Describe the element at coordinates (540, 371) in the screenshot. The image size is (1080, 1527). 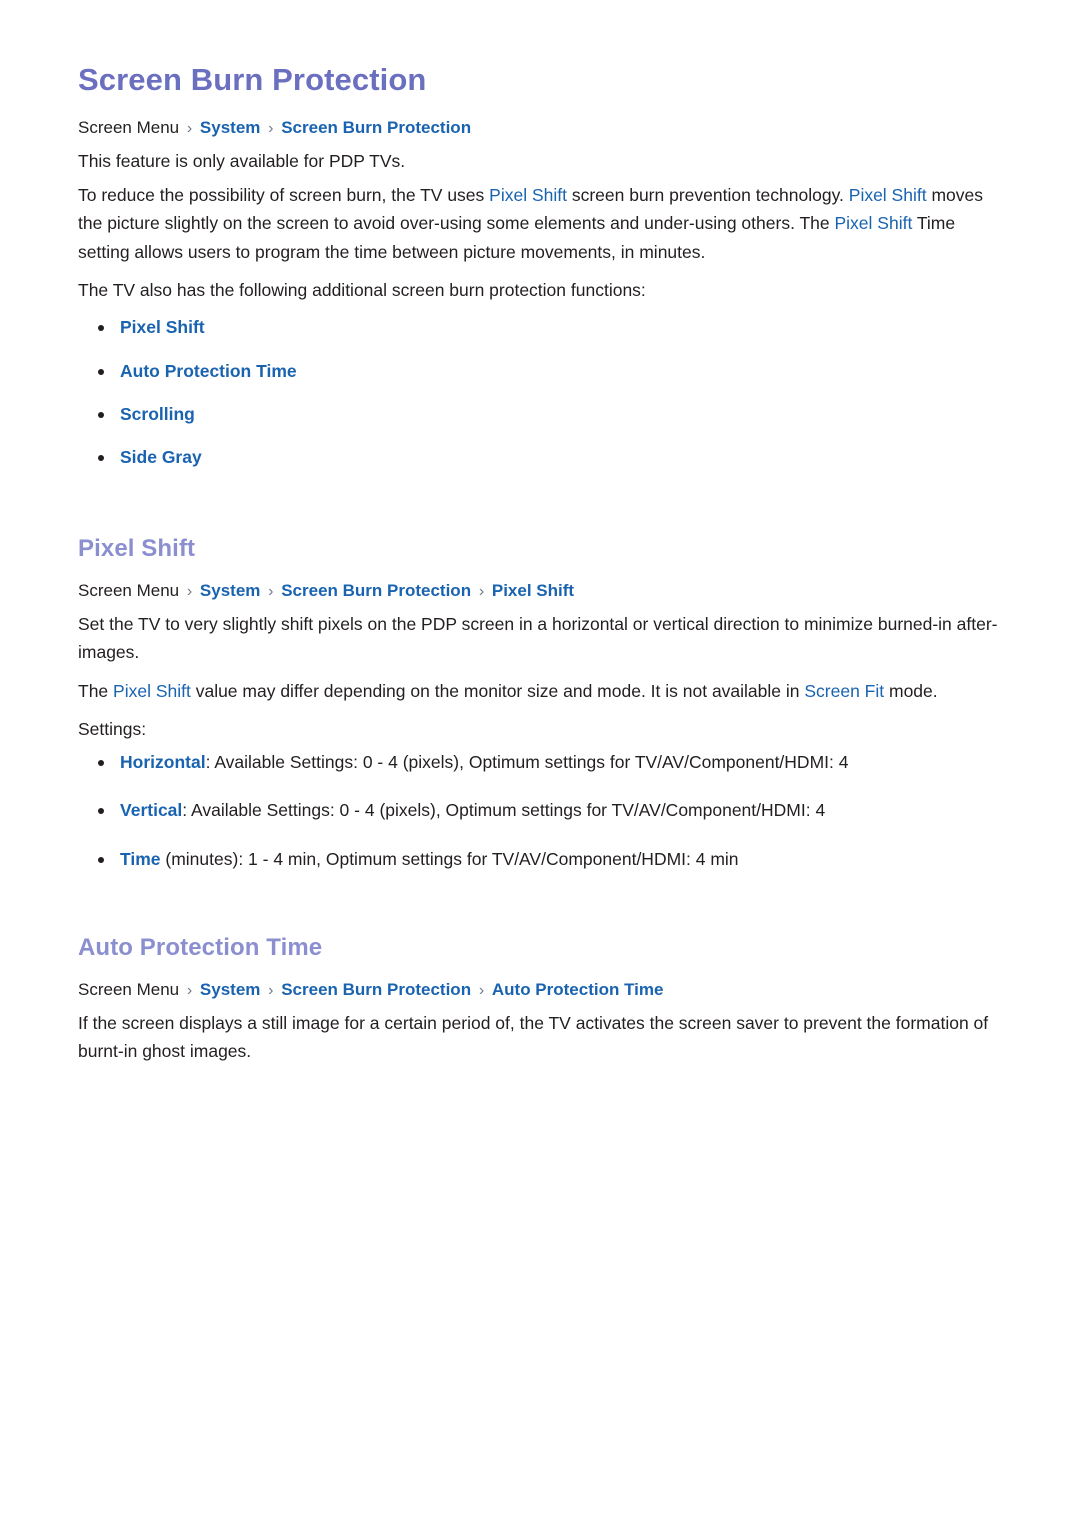
I see `list-item: Auto Protection Time` at that location.